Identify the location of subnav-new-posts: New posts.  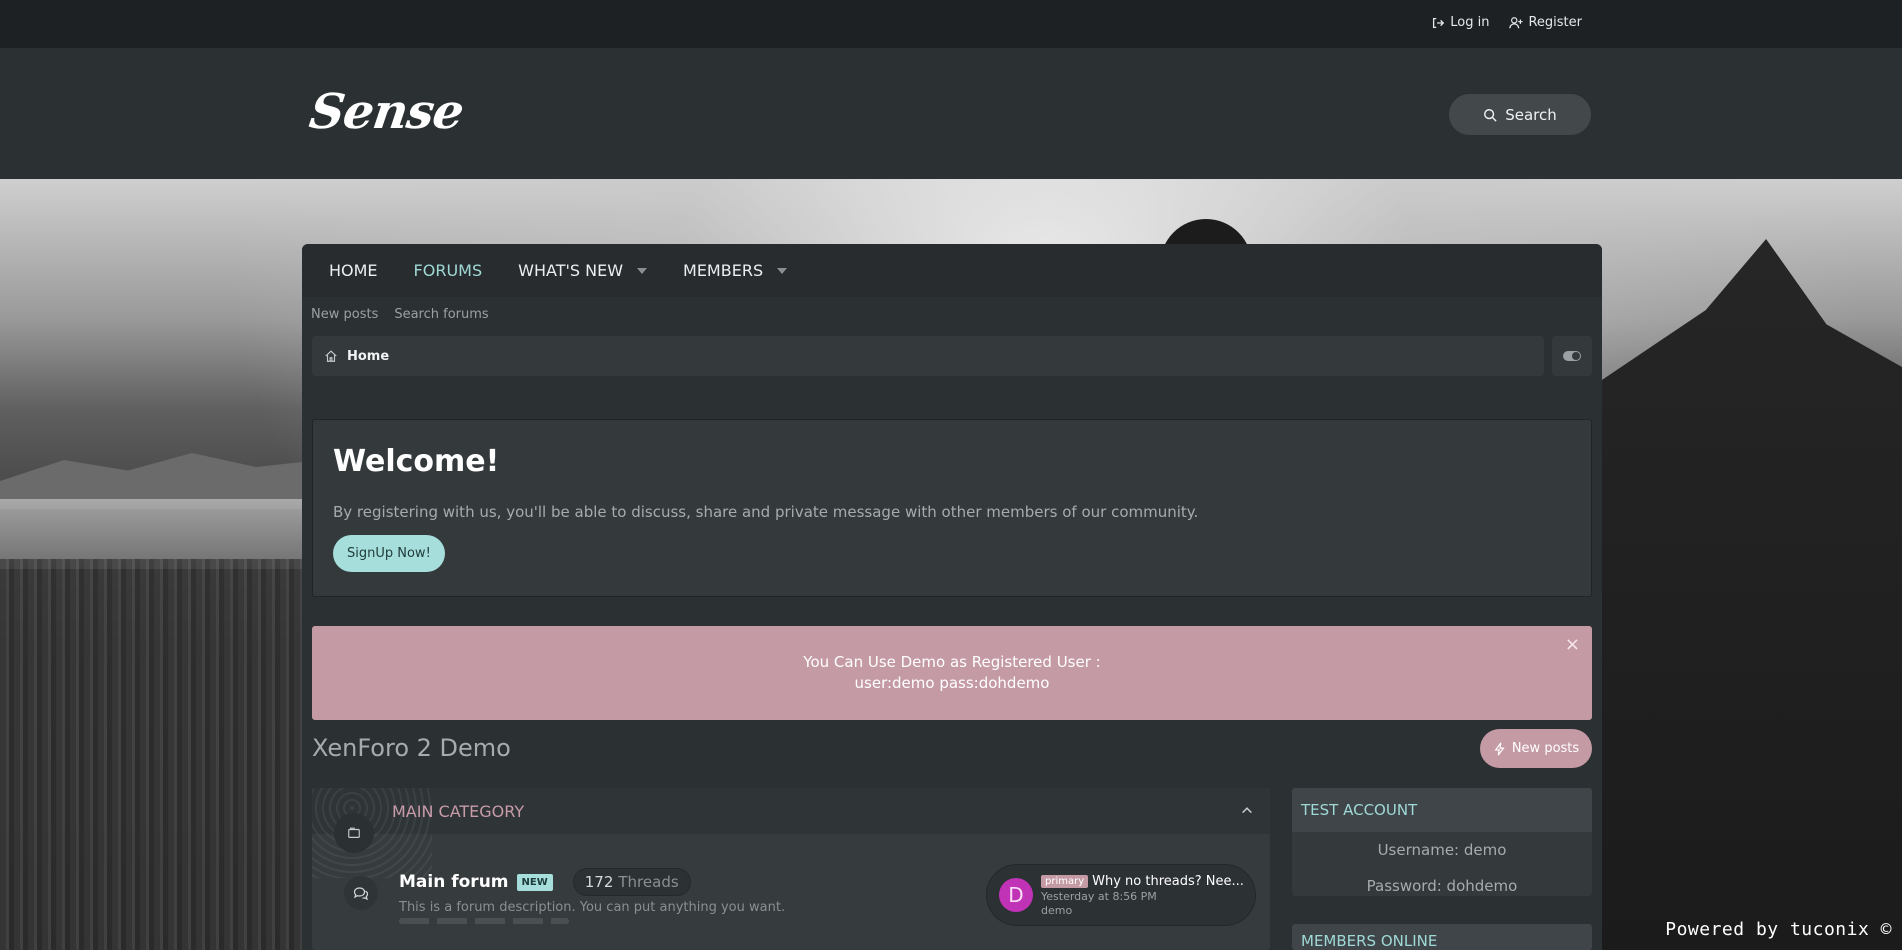
(344, 314).